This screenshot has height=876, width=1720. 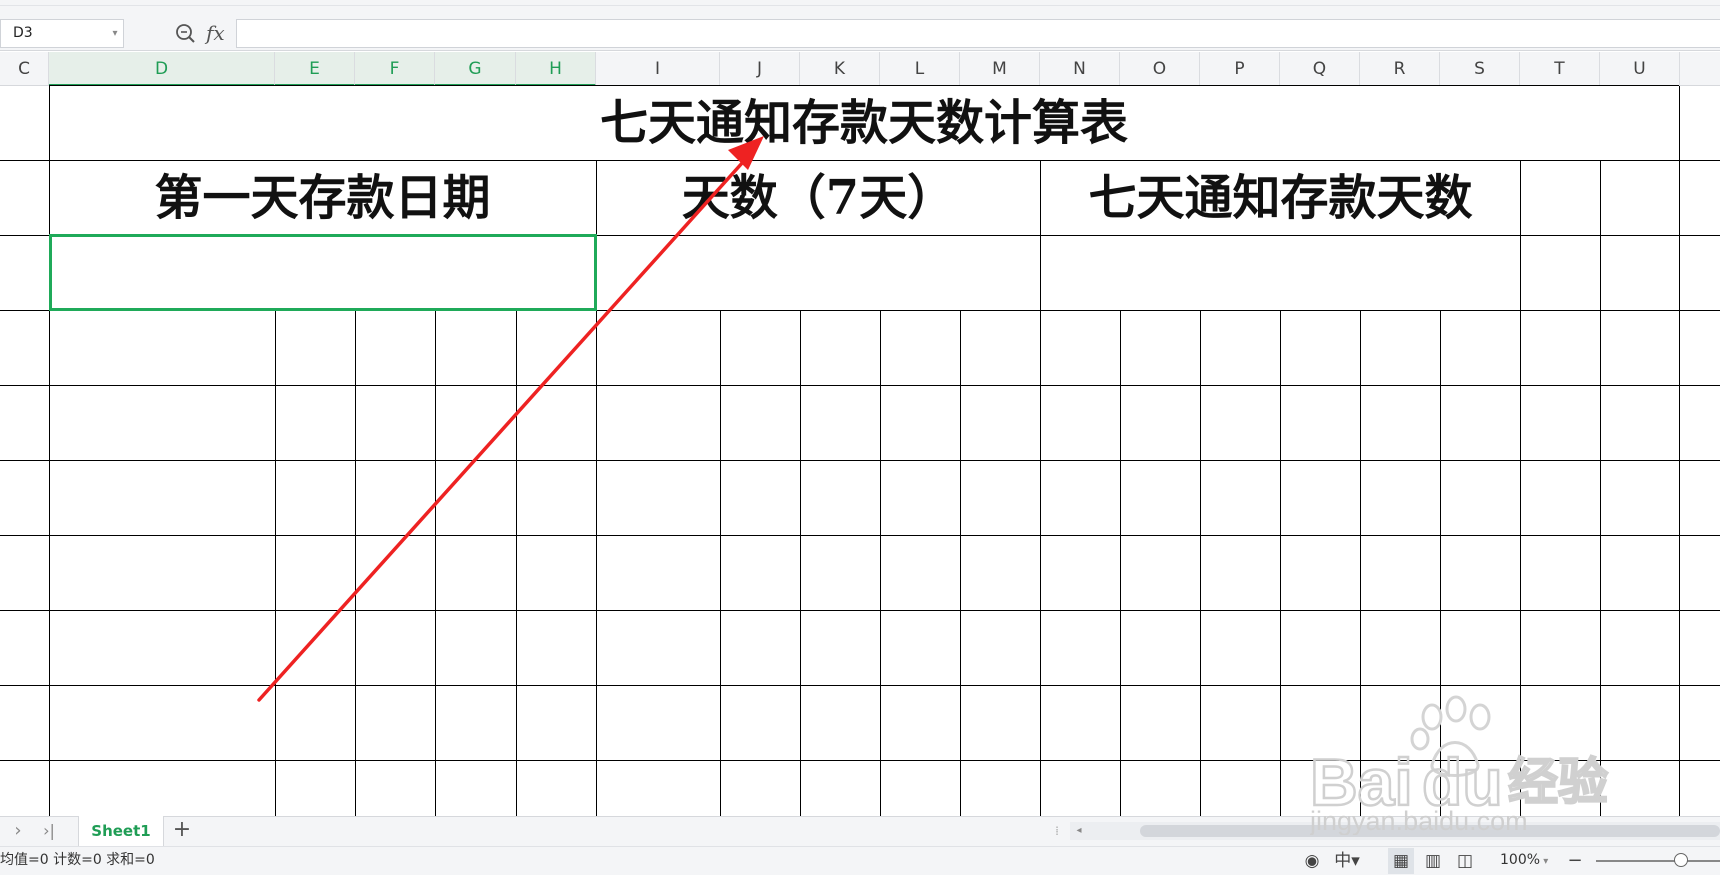 I want to click on eye-protection-icon: ◉, so click(x=1312, y=861).